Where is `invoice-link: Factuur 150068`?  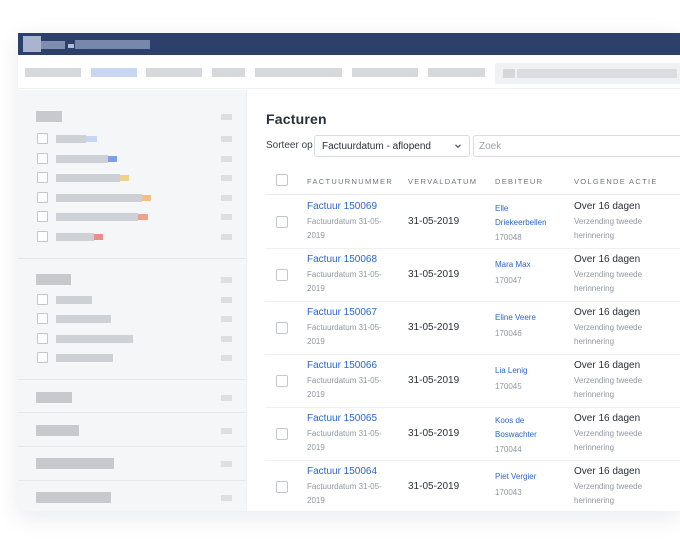 invoice-link: Factuur 150068 is located at coordinates (342, 259).